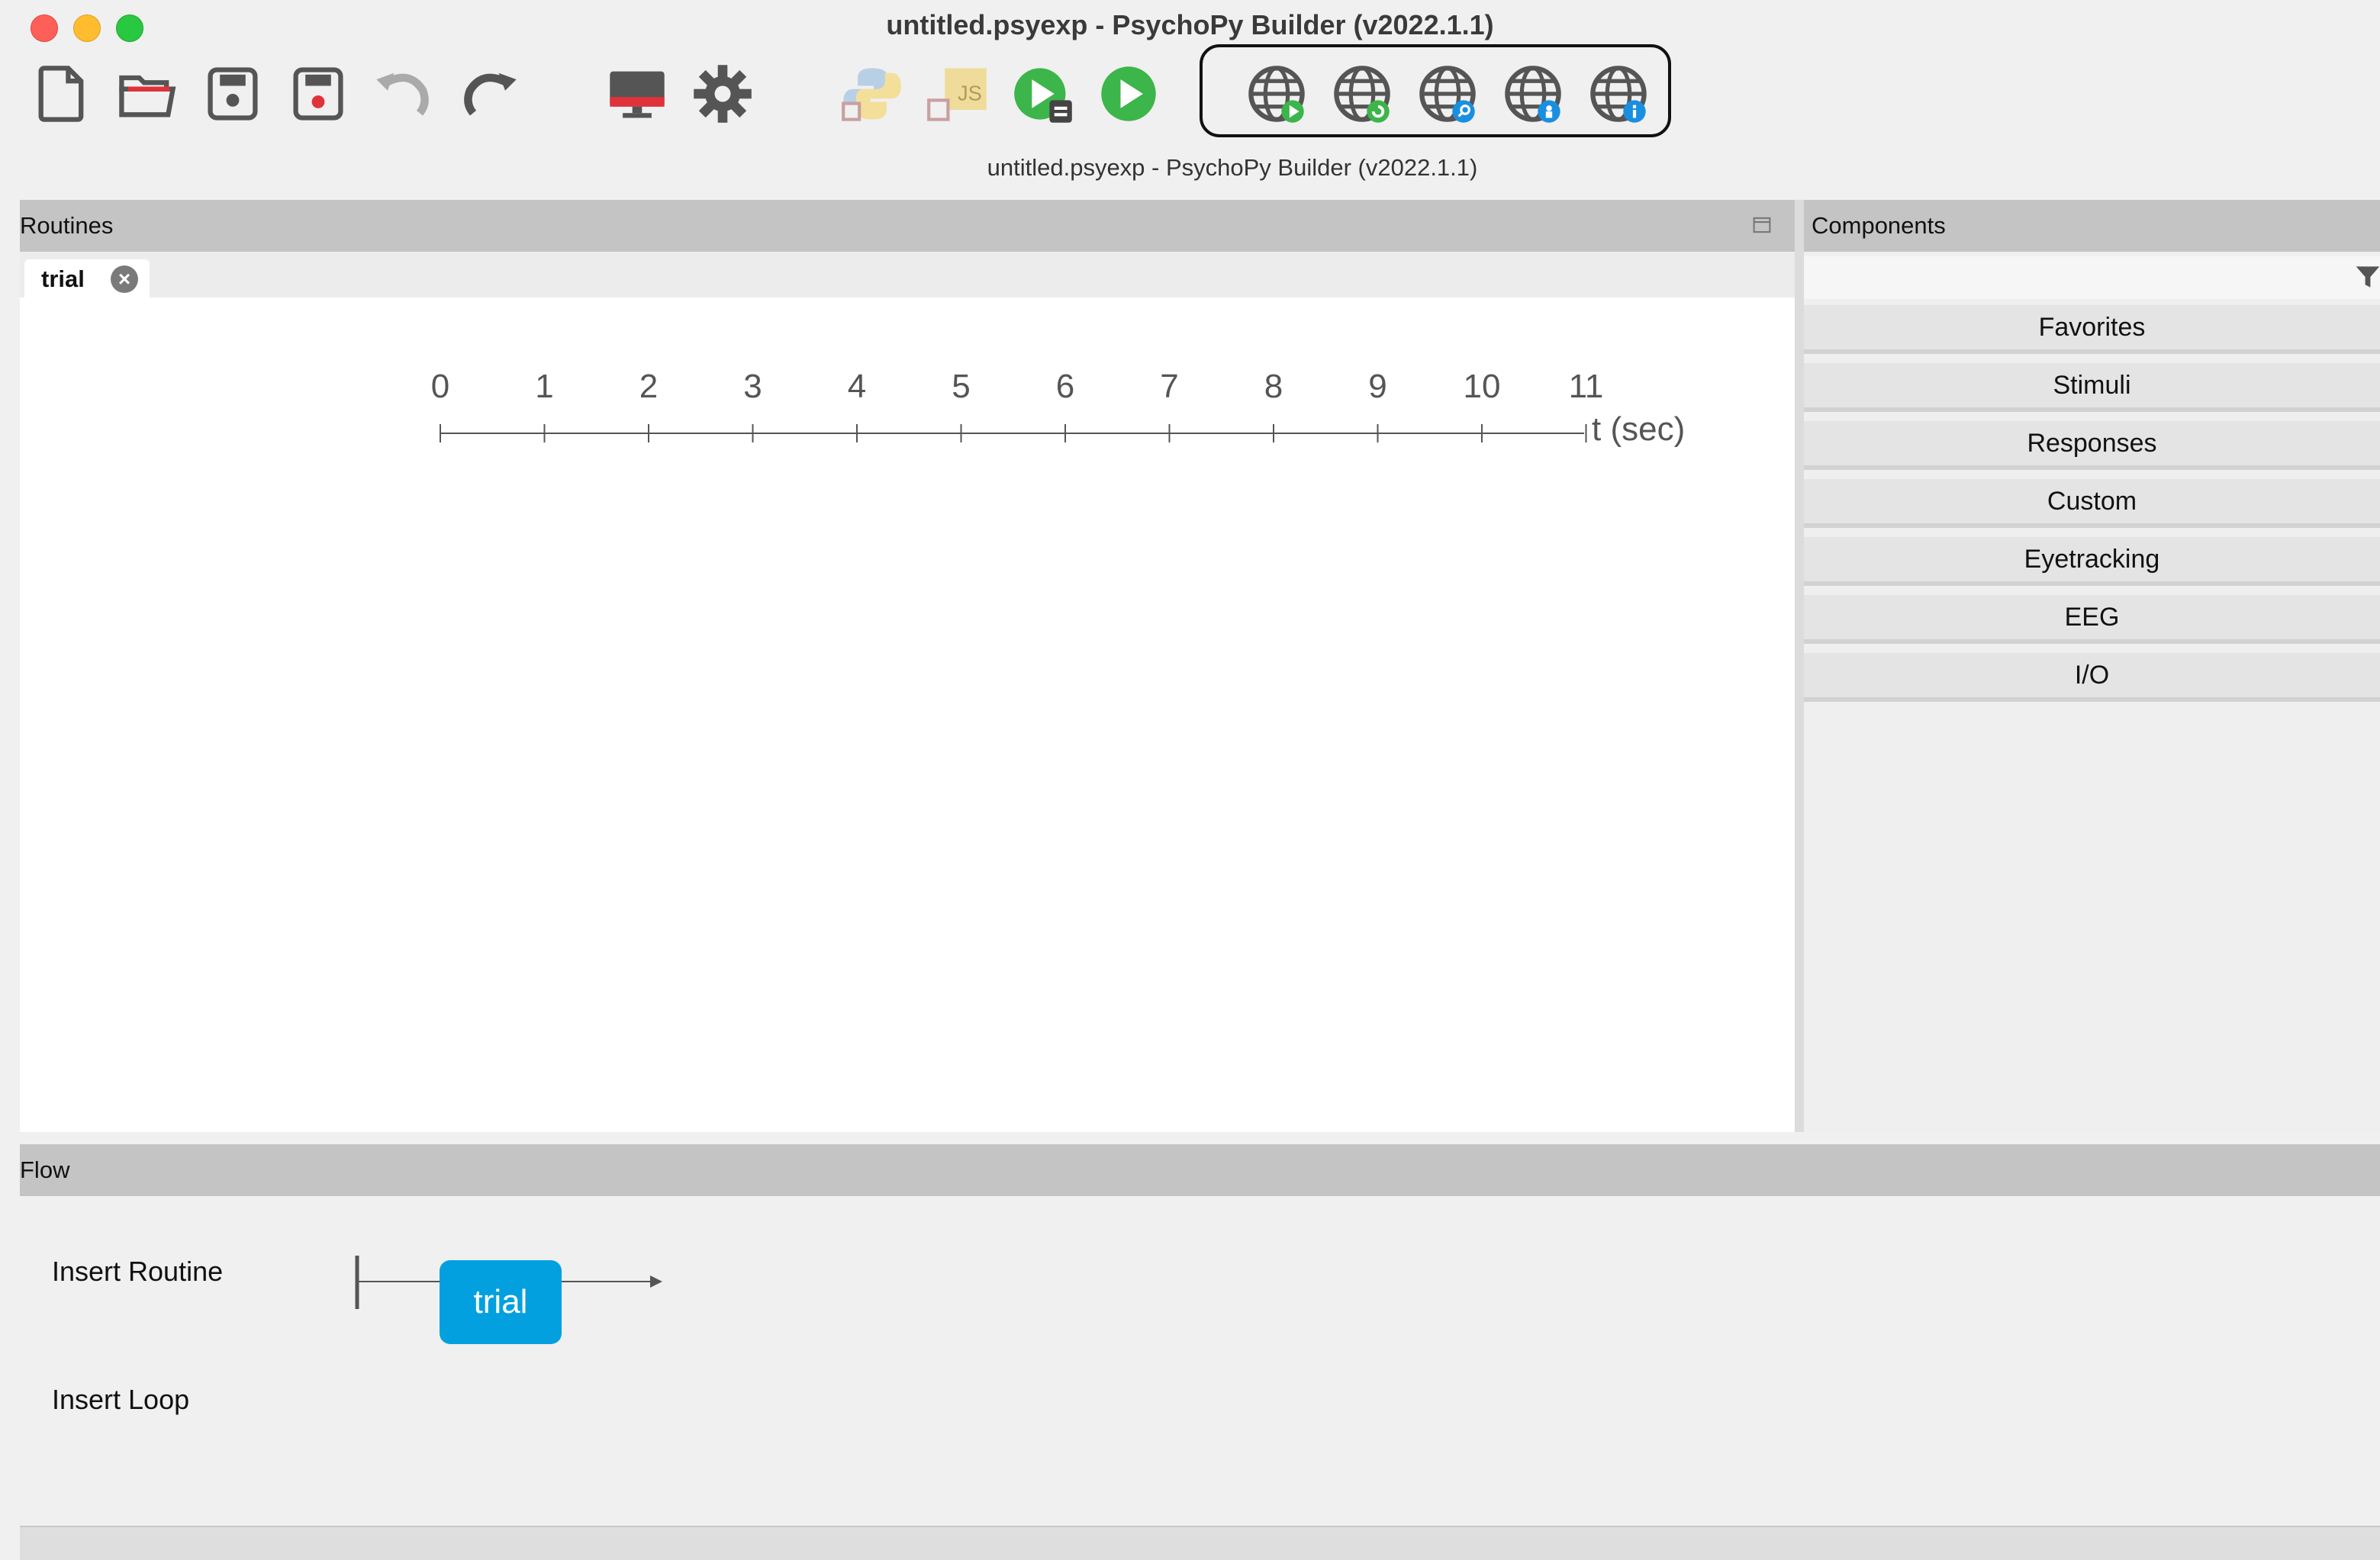 This screenshot has width=2380, height=1560. I want to click on redo-icon, so click(490, 94).